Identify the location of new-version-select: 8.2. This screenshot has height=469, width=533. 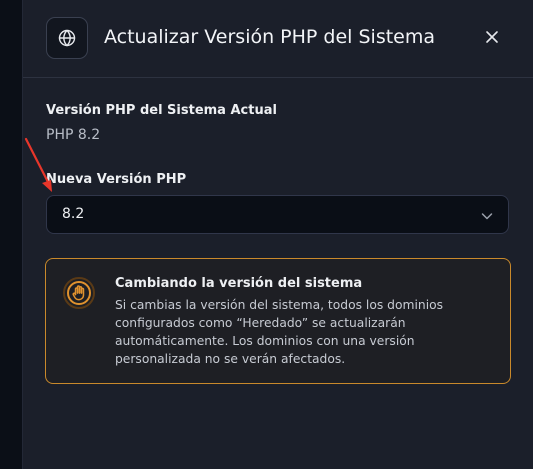
(277, 214).